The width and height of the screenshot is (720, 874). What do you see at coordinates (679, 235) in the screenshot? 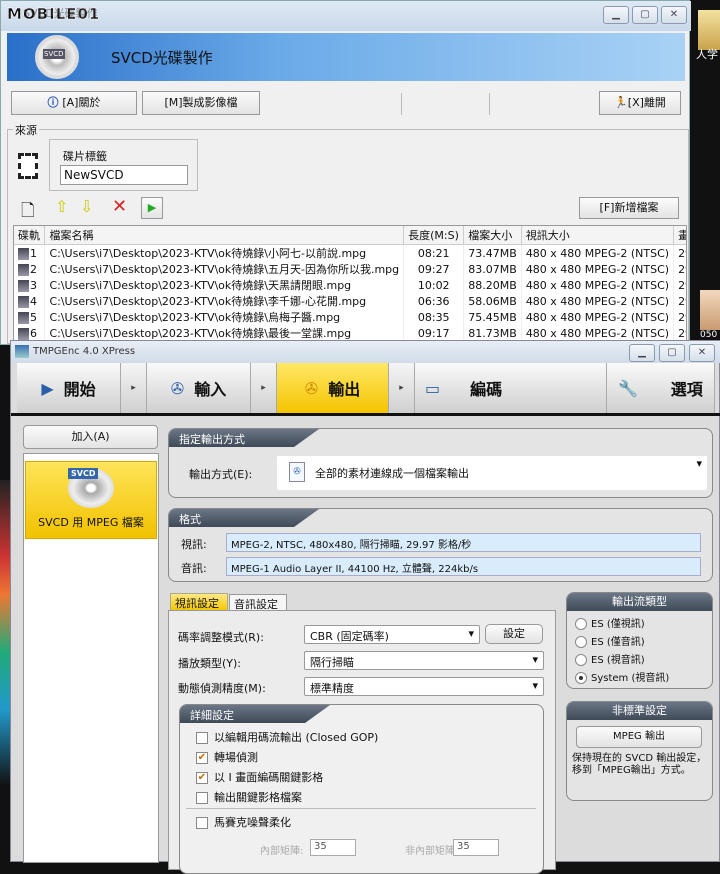
I see `col-frame: 畫面` at bounding box center [679, 235].